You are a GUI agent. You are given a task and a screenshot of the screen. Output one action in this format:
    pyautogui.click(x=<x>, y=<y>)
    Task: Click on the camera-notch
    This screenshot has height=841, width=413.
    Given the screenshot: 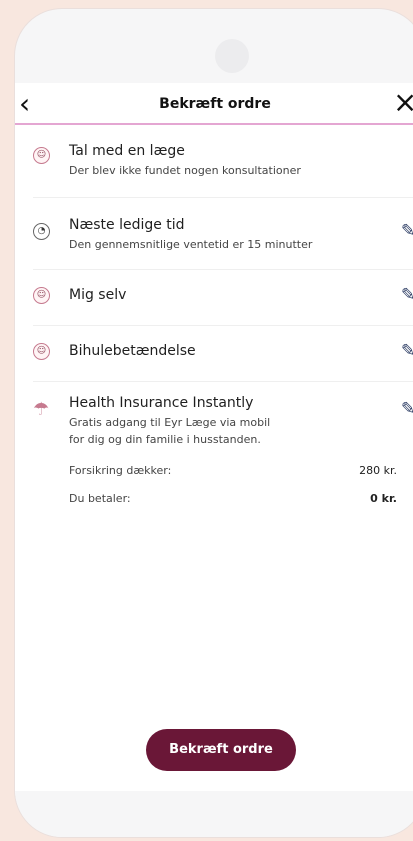 What is the action you would take?
    pyautogui.click(x=232, y=56)
    